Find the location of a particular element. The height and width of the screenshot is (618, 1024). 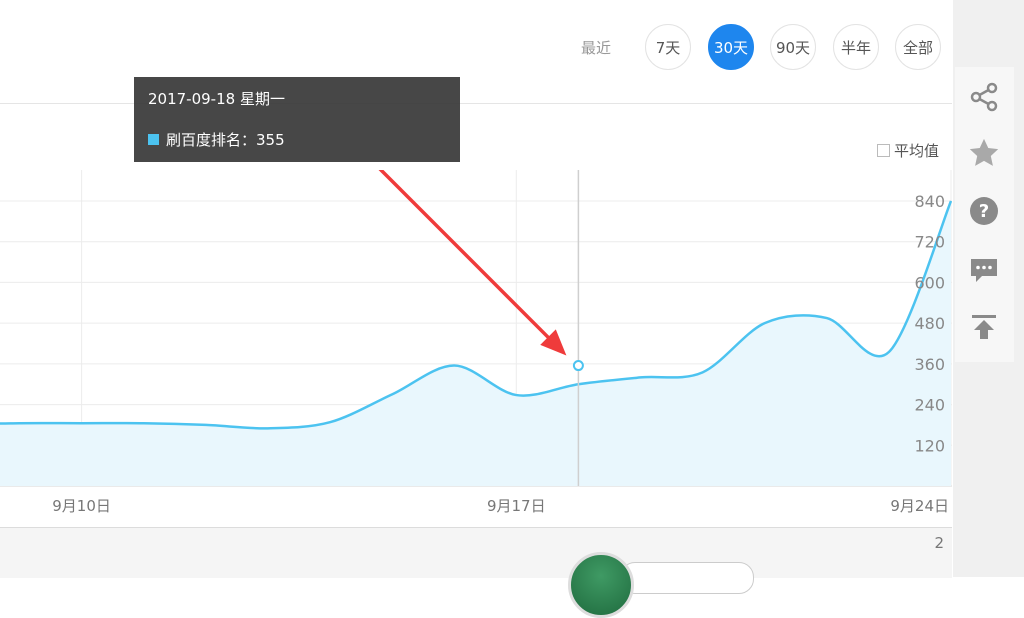

y-tick-label: 720 is located at coordinates (929, 242).